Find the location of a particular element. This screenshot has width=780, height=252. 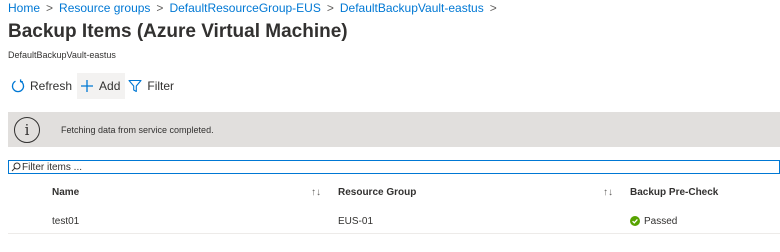

add-button: Add is located at coordinates (101, 86).